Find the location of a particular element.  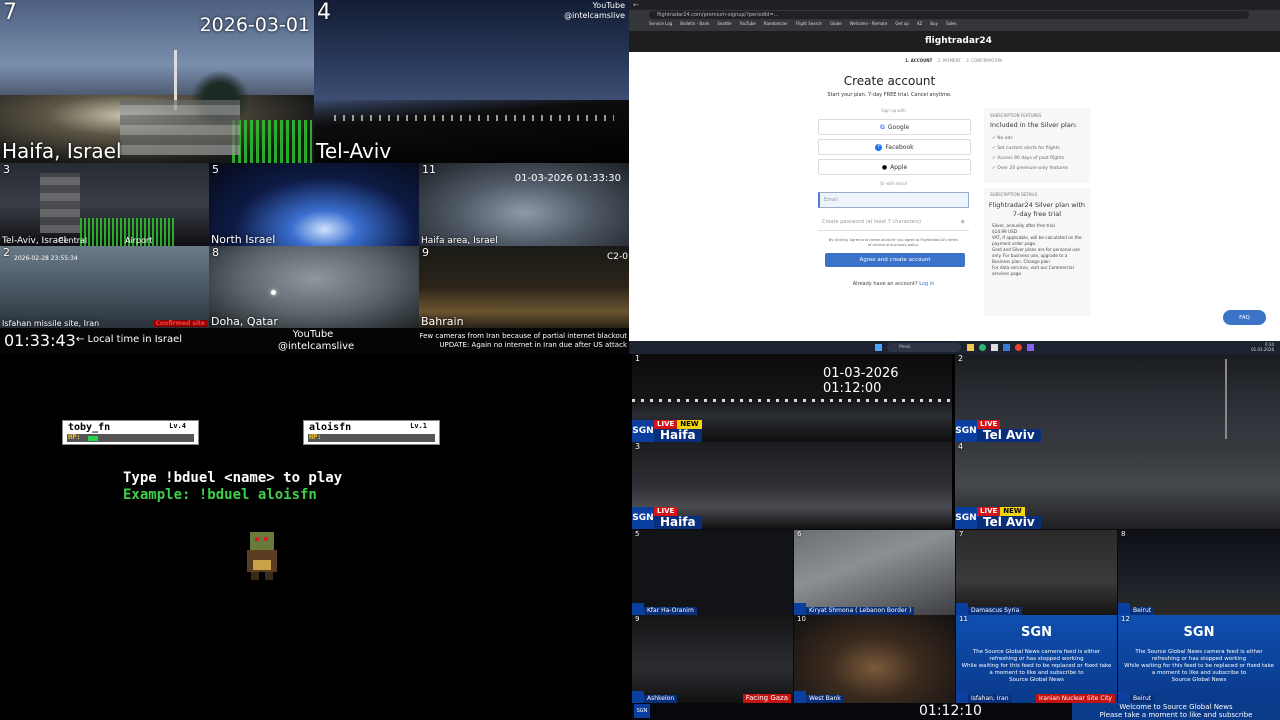

bookmark: Bulletin - Bank is located at coordinates (694, 23).